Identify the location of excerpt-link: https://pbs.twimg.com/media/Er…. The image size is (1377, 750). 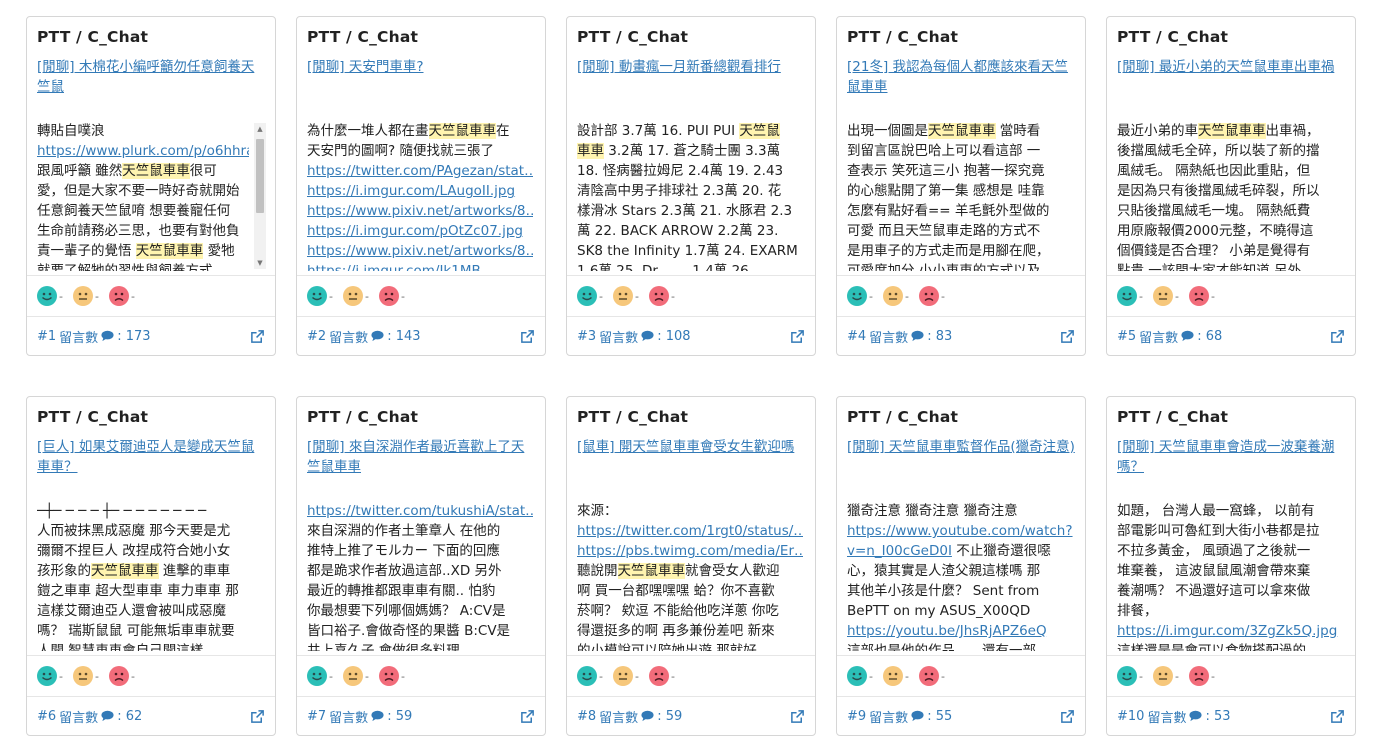
(690, 551).